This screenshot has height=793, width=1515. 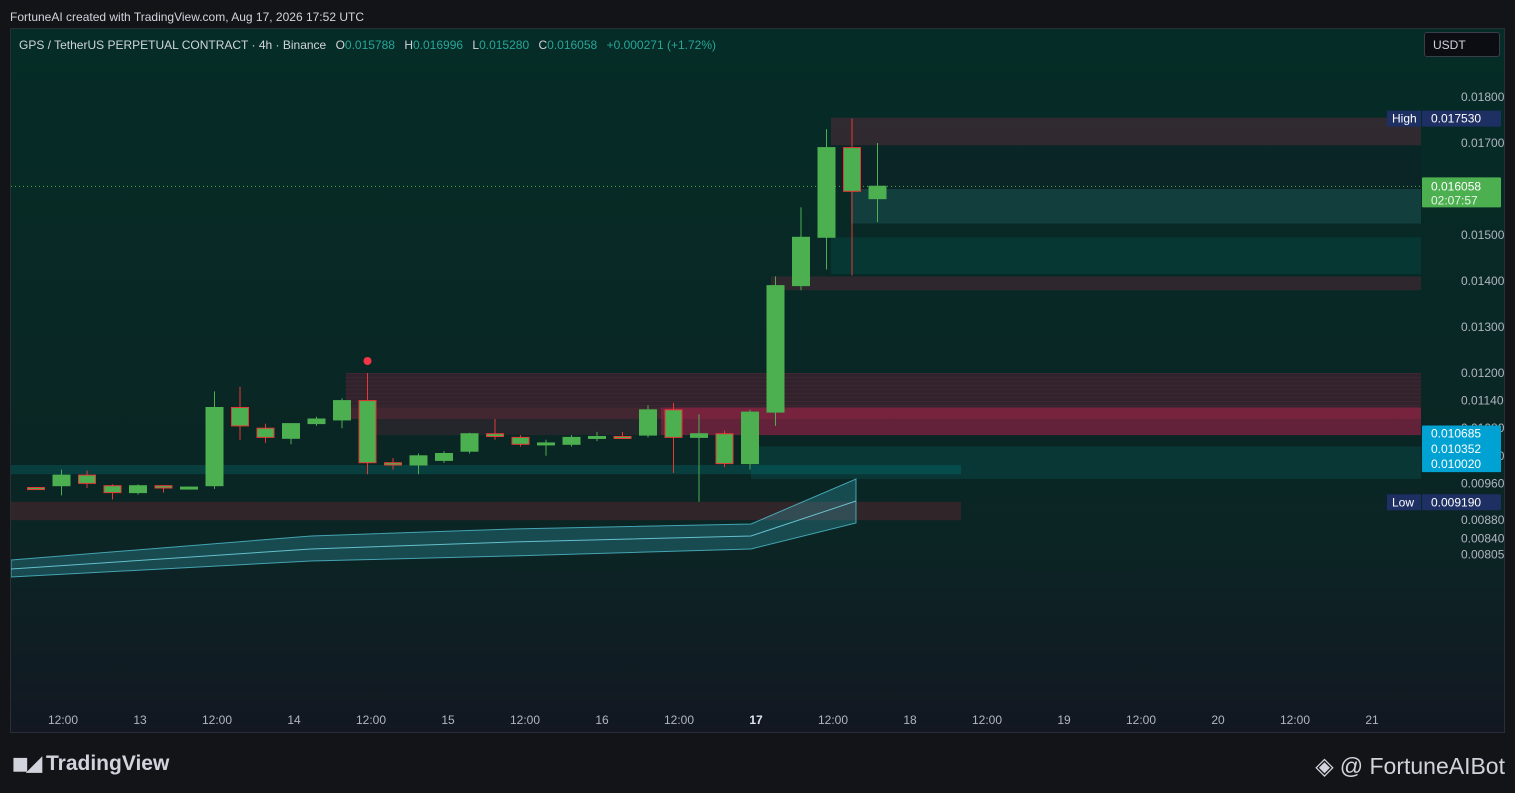 I want to click on price-tag-label-5: Low, so click(x=1403, y=502).